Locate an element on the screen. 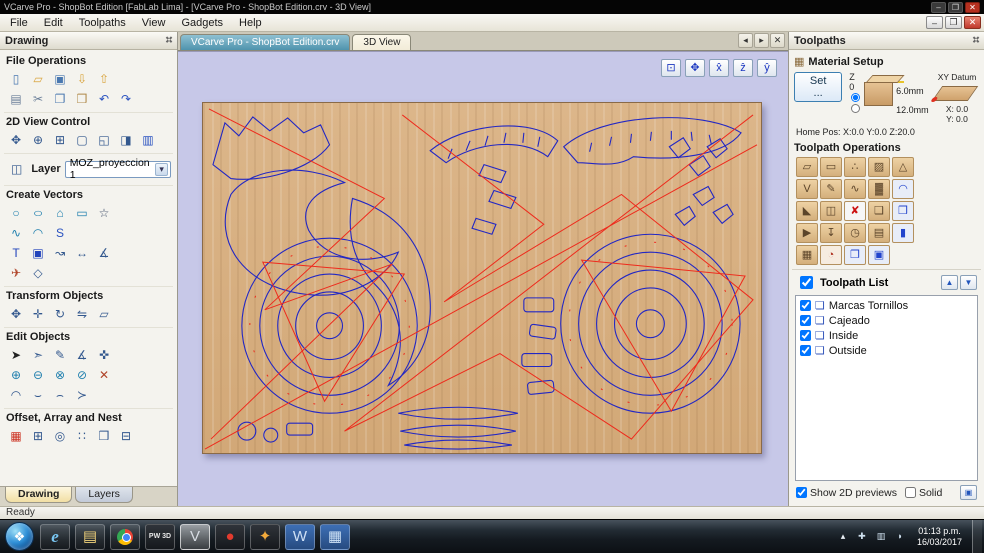 The height and width of the screenshot is (553, 984). select-icon: ➤ is located at coordinates (16, 355).